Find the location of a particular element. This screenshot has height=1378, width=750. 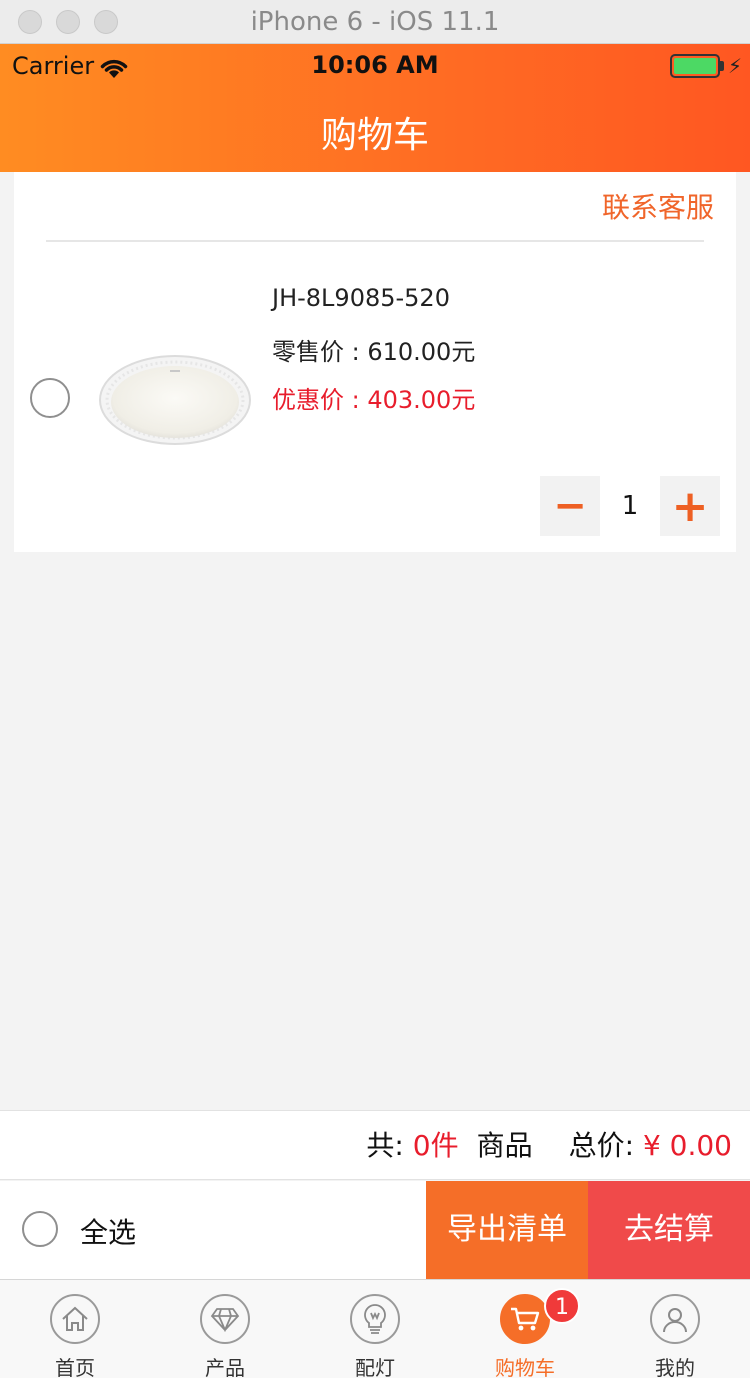

status-time: 10:06 AM is located at coordinates (375, 65).